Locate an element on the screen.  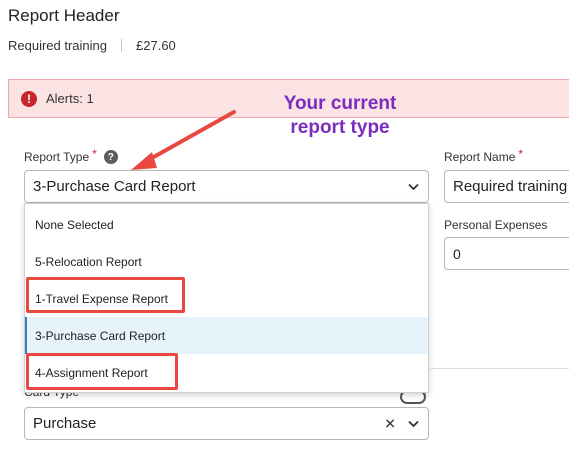
report-type-value: 3-Purchase Card Report is located at coordinates (114, 186).